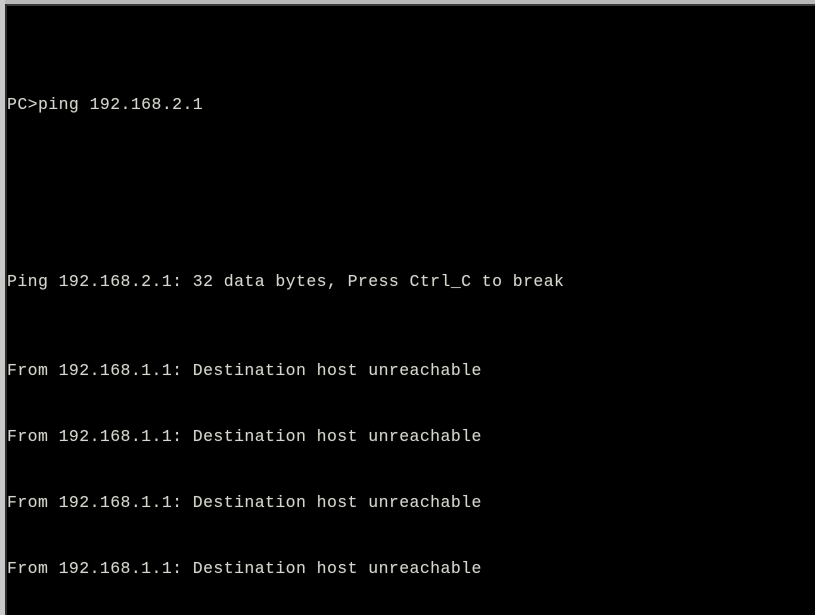 The height and width of the screenshot is (615, 815). I want to click on window-inner-shade-left, so click(6, 309).